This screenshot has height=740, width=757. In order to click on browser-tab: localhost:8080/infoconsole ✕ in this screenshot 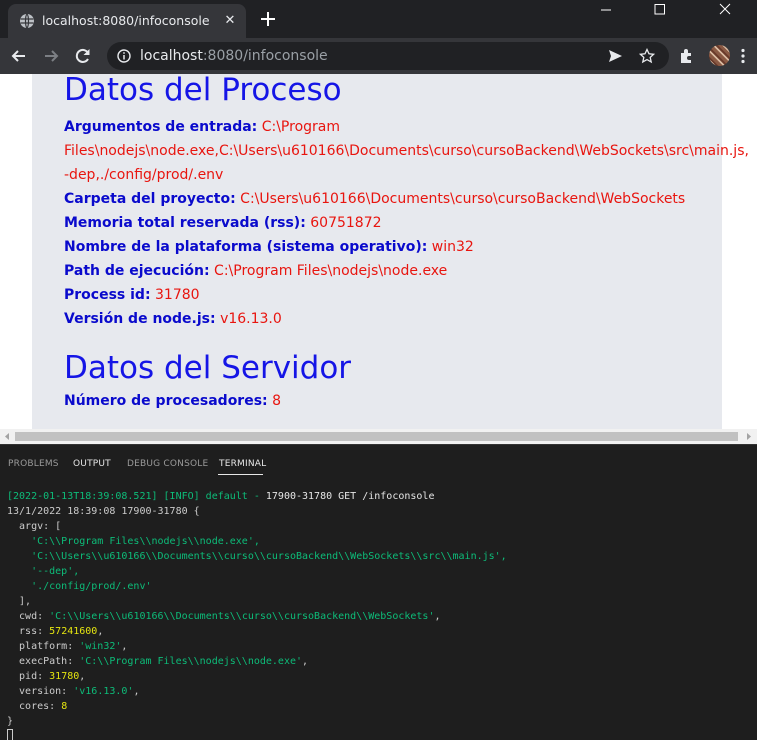, I will do `click(127, 21)`.